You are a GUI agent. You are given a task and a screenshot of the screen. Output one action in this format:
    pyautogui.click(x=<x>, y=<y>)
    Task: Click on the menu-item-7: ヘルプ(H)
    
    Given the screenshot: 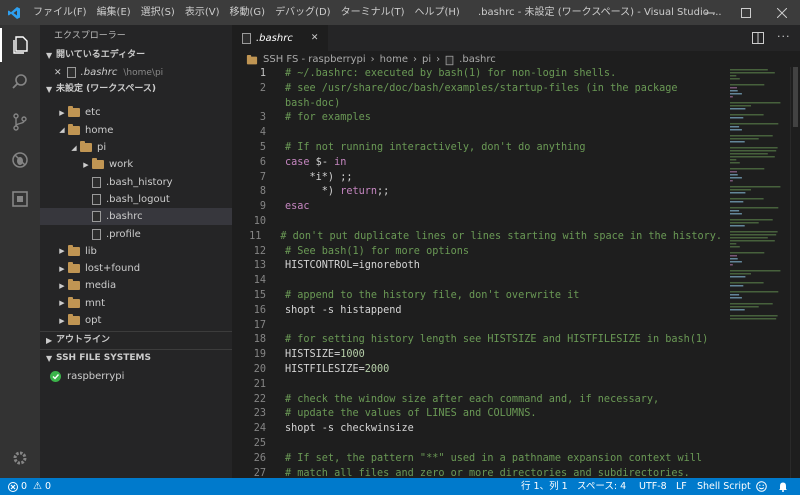 What is the action you would take?
    pyautogui.click(x=437, y=12)
    